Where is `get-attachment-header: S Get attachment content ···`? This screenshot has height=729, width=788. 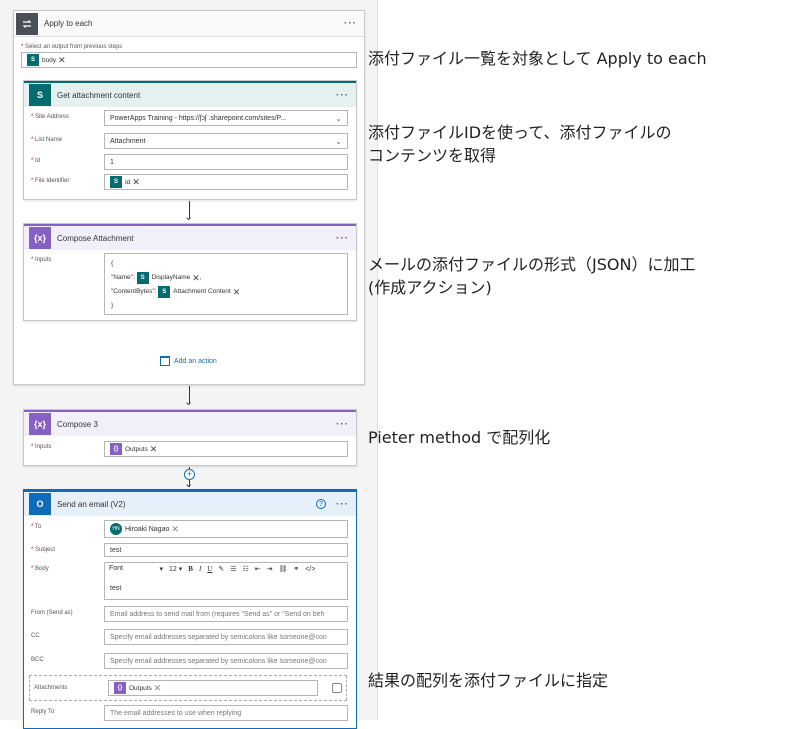 get-attachment-header: S Get attachment content ··· is located at coordinates (190, 94).